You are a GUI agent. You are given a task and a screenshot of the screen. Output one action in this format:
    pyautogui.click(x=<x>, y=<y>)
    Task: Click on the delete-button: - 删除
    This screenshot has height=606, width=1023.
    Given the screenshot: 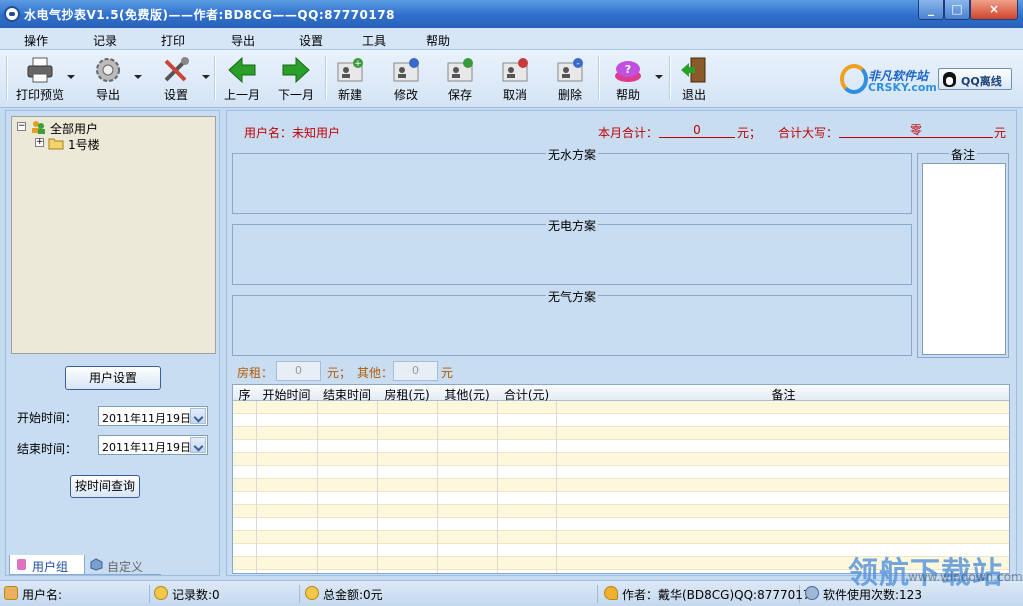 What is the action you would take?
    pyautogui.click(x=570, y=79)
    